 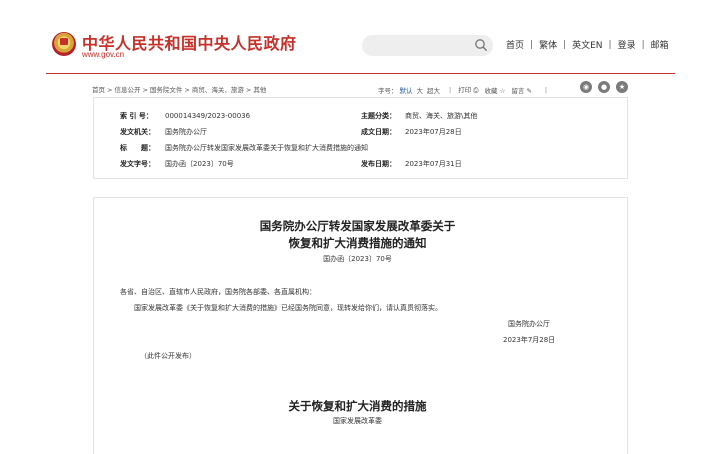 What do you see at coordinates (378, 116) in the screenshot?
I see `meta-topic-label: 主题分类：` at bounding box center [378, 116].